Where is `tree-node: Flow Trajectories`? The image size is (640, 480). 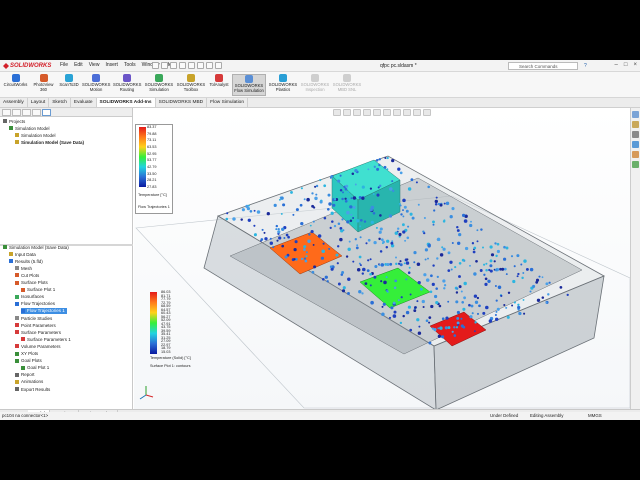
tree-node: Flow Trajectories is located at coordinates (35, 304).